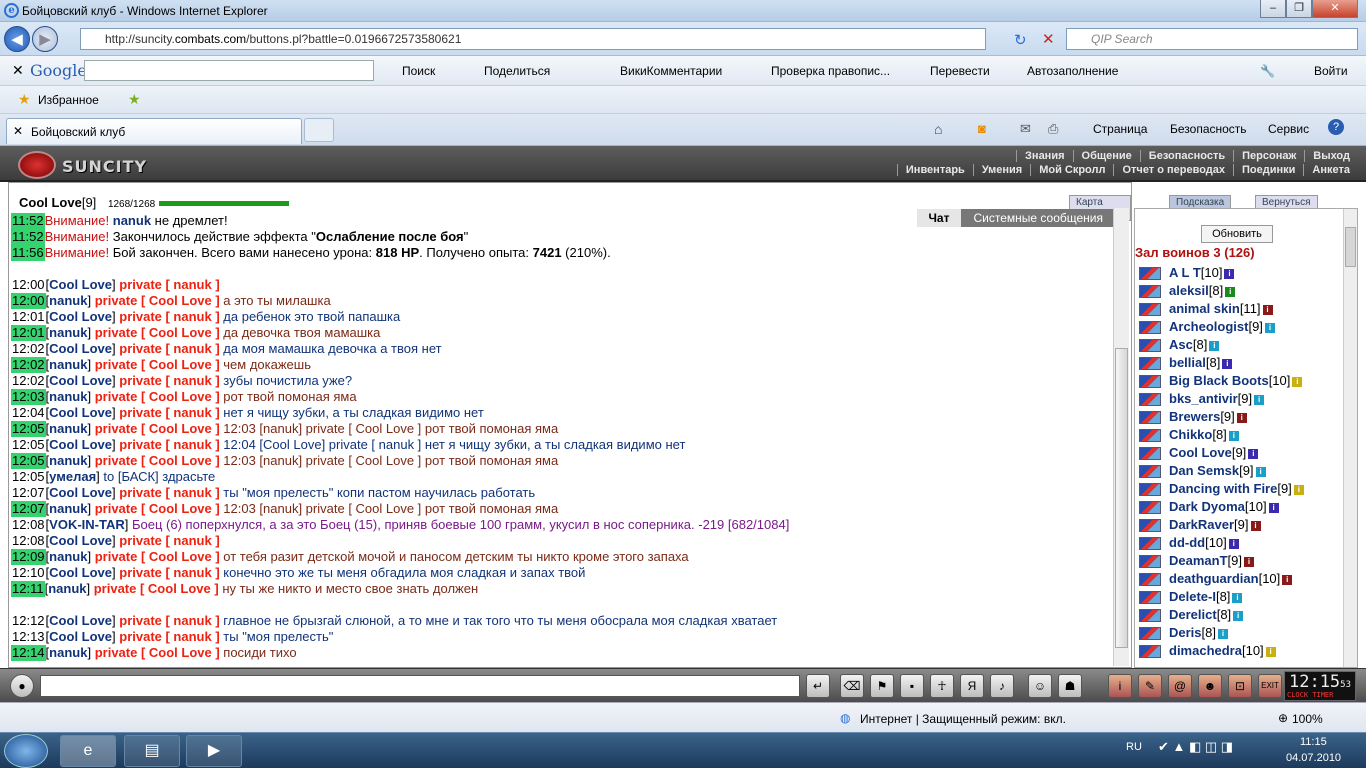 This screenshot has width=1366, height=768. What do you see at coordinates (912, 686) in the screenshot?
I see `save-icon: ▪` at bounding box center [912, 686].